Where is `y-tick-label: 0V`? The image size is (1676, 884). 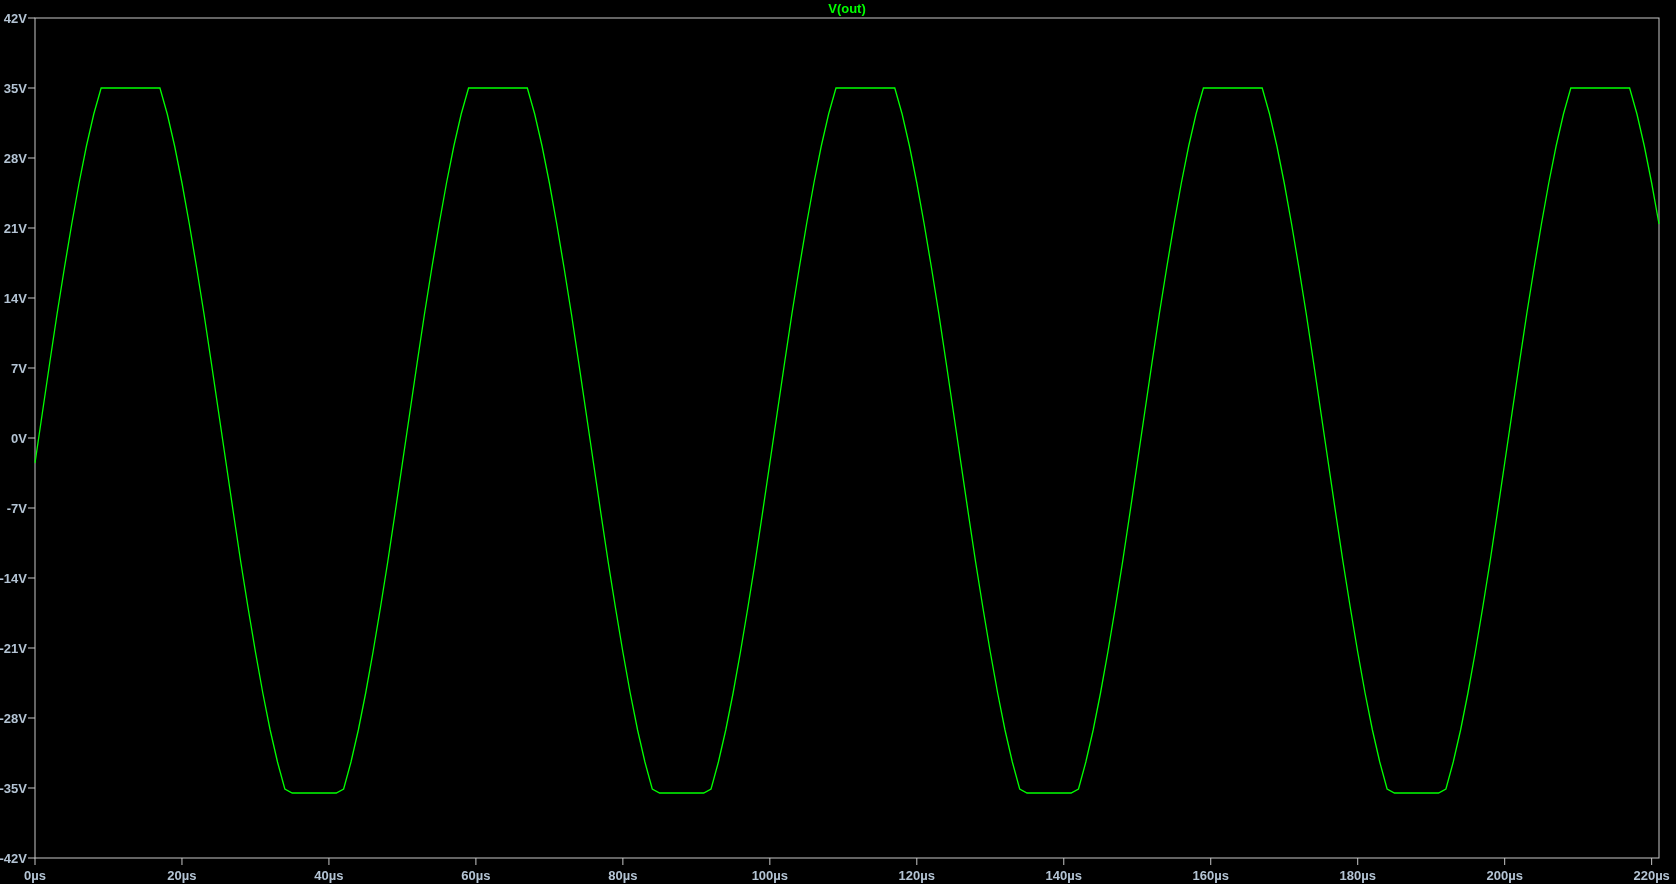
y-tick-label: 0V is located at coordinates (19, 438).